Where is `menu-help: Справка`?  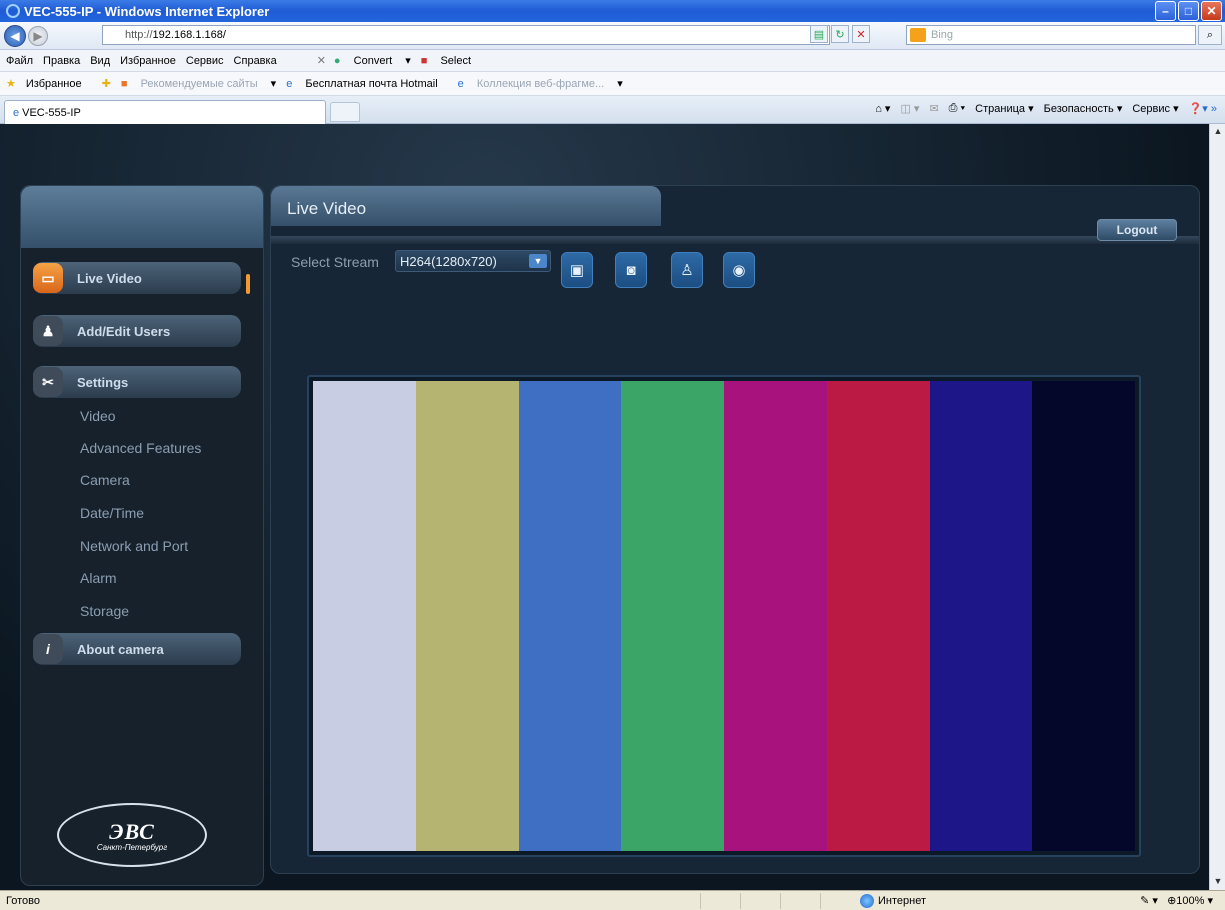 menu-help: Справка is located at coordinates (255, 61).